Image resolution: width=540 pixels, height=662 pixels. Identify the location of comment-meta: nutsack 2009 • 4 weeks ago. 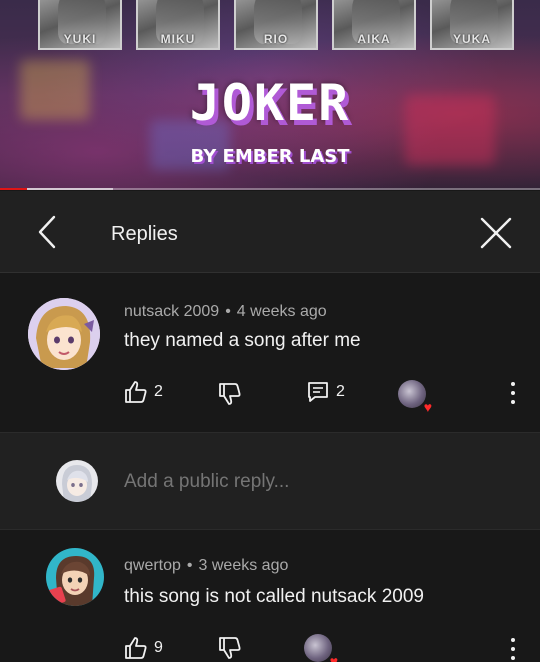
(225, 312).